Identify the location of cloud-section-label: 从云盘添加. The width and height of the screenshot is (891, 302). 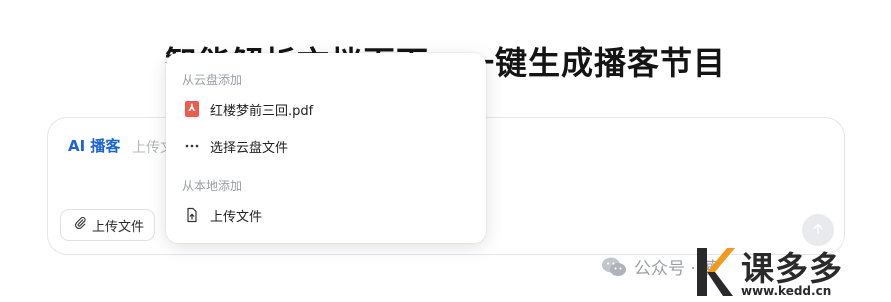
(212, 80).